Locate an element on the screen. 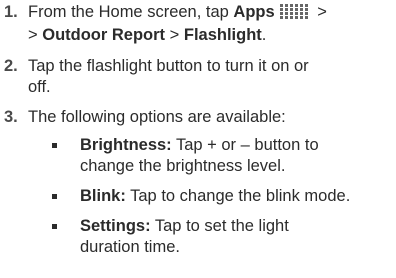 The width and height of the screenshot is (396, 278). step-text: From the Home screen, tap is located at coordinates (131, 12).